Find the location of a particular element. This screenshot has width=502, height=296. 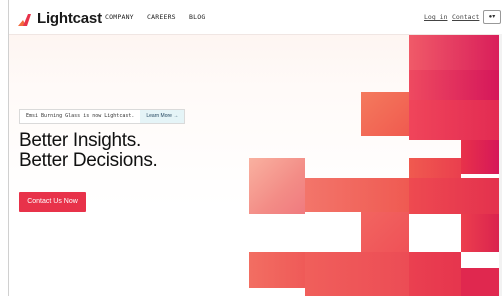

logo-text: Lightcast is located at coordinates (69, 18).